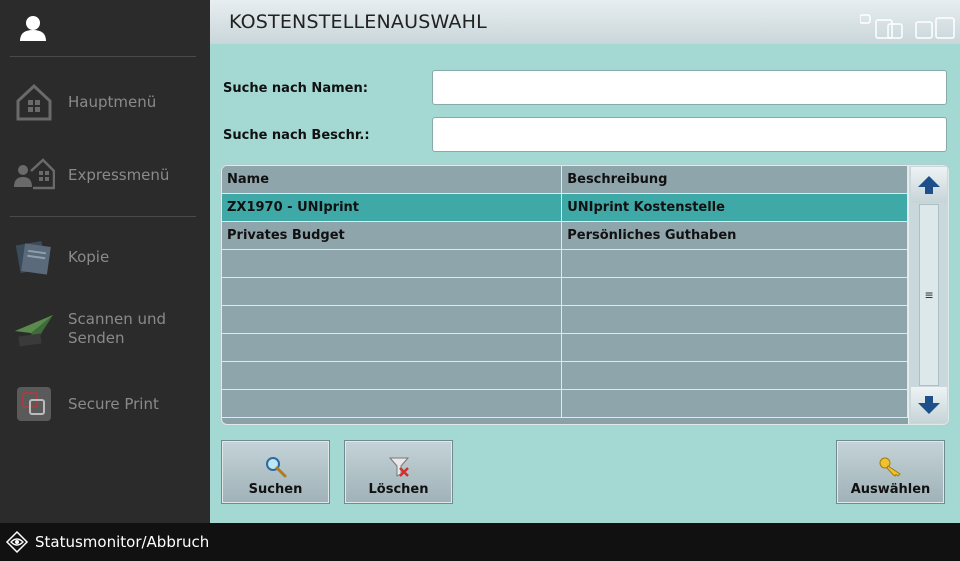 The height and width of the screenshot is (561, 960). What do you see at coordinates (122, 542) in the screenshot?
I see `status-monitor-label: Statusmonitor/Abbruch` at bounding box center [122, 542].